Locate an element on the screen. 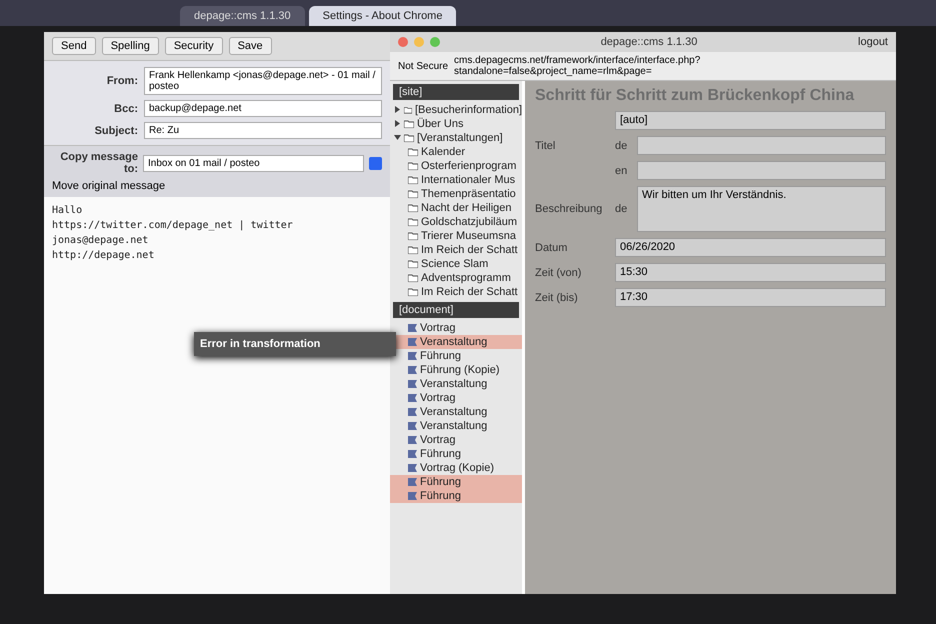 The height and width of the screenshot is (624, 936). browser-tab: depage::cms 1.1.30 is located at coordinates (242, 16).